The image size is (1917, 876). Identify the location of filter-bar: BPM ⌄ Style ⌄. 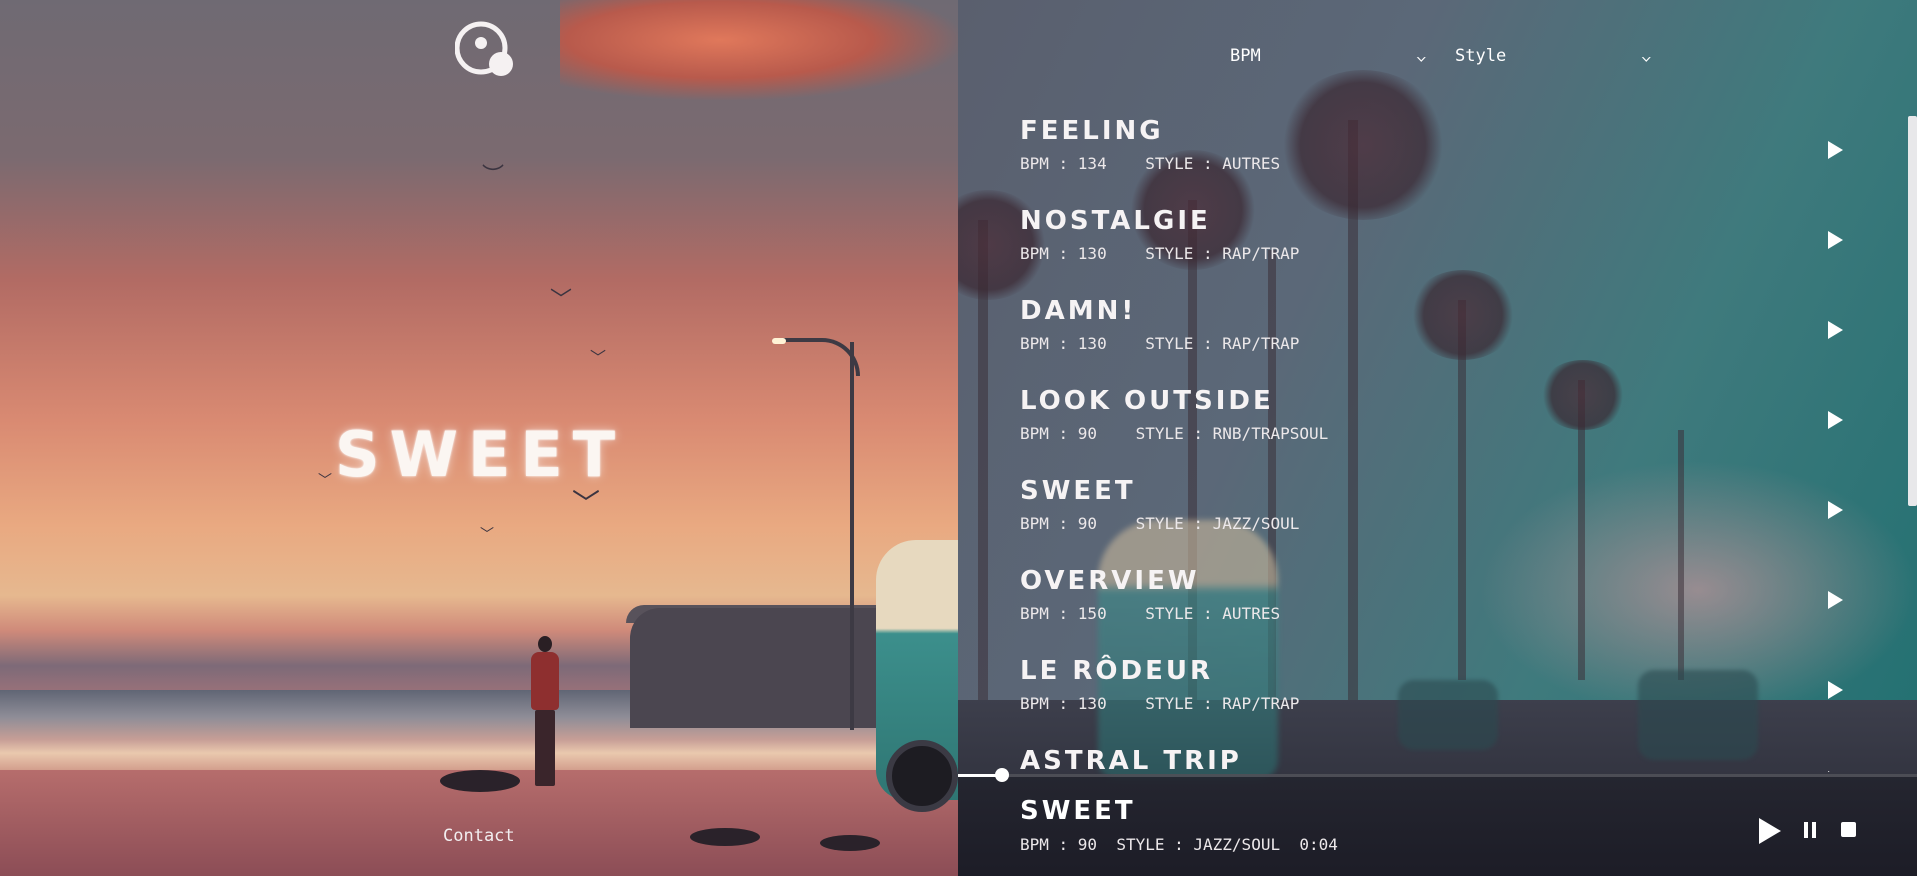
(1443, 56).